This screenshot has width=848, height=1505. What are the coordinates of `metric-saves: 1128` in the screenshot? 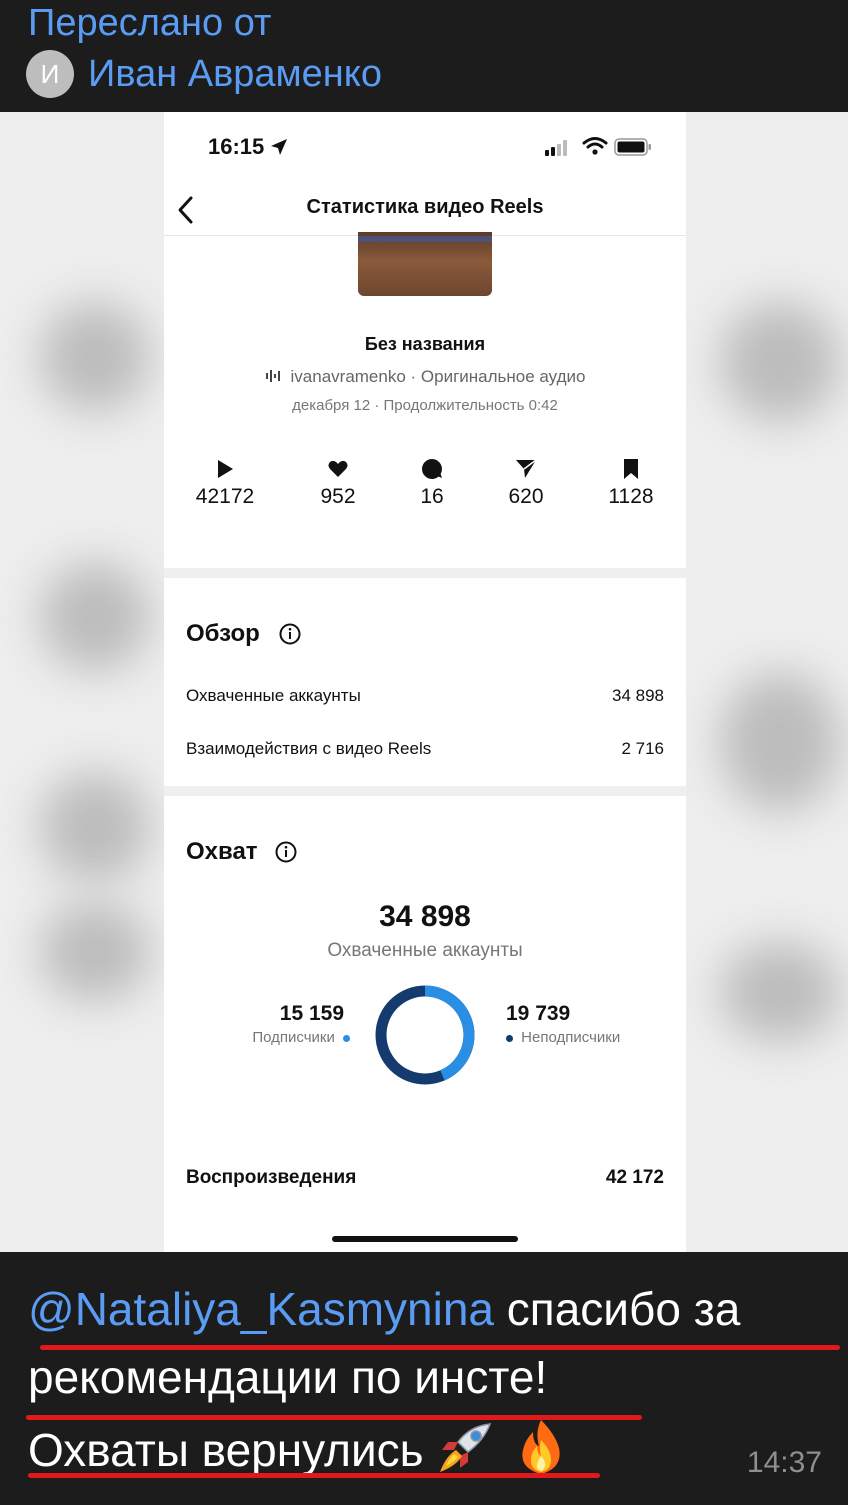 It's located at (631, 483).